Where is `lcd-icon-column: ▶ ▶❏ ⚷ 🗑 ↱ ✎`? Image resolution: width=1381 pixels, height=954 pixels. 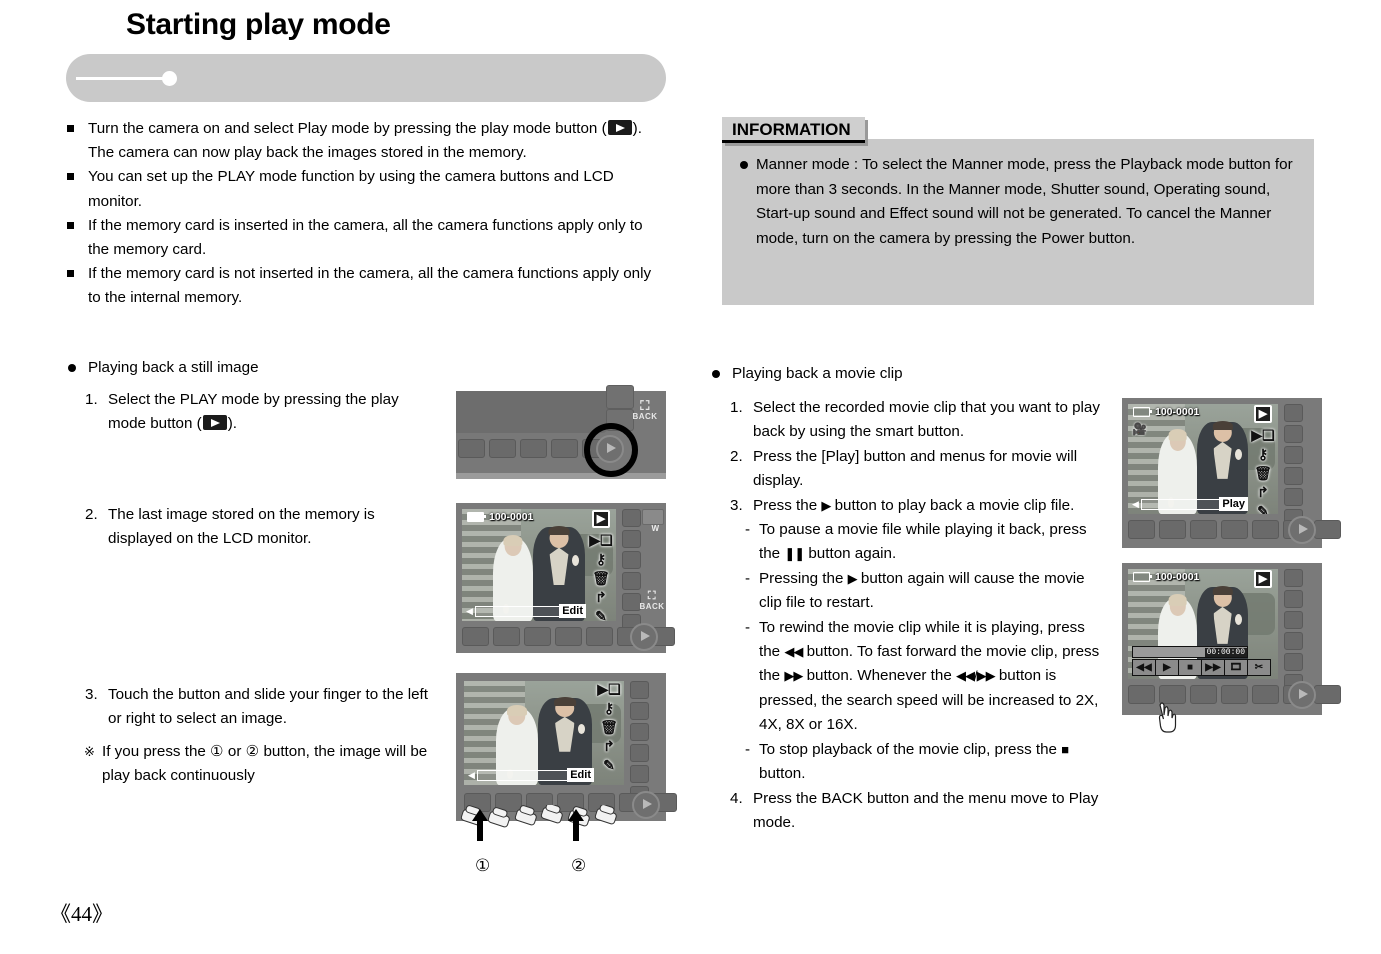 lcd-icon-column: ▶ ▶❏ ⚷ 🗑 ↱ ✎ is located at coordinates (1263, 459).